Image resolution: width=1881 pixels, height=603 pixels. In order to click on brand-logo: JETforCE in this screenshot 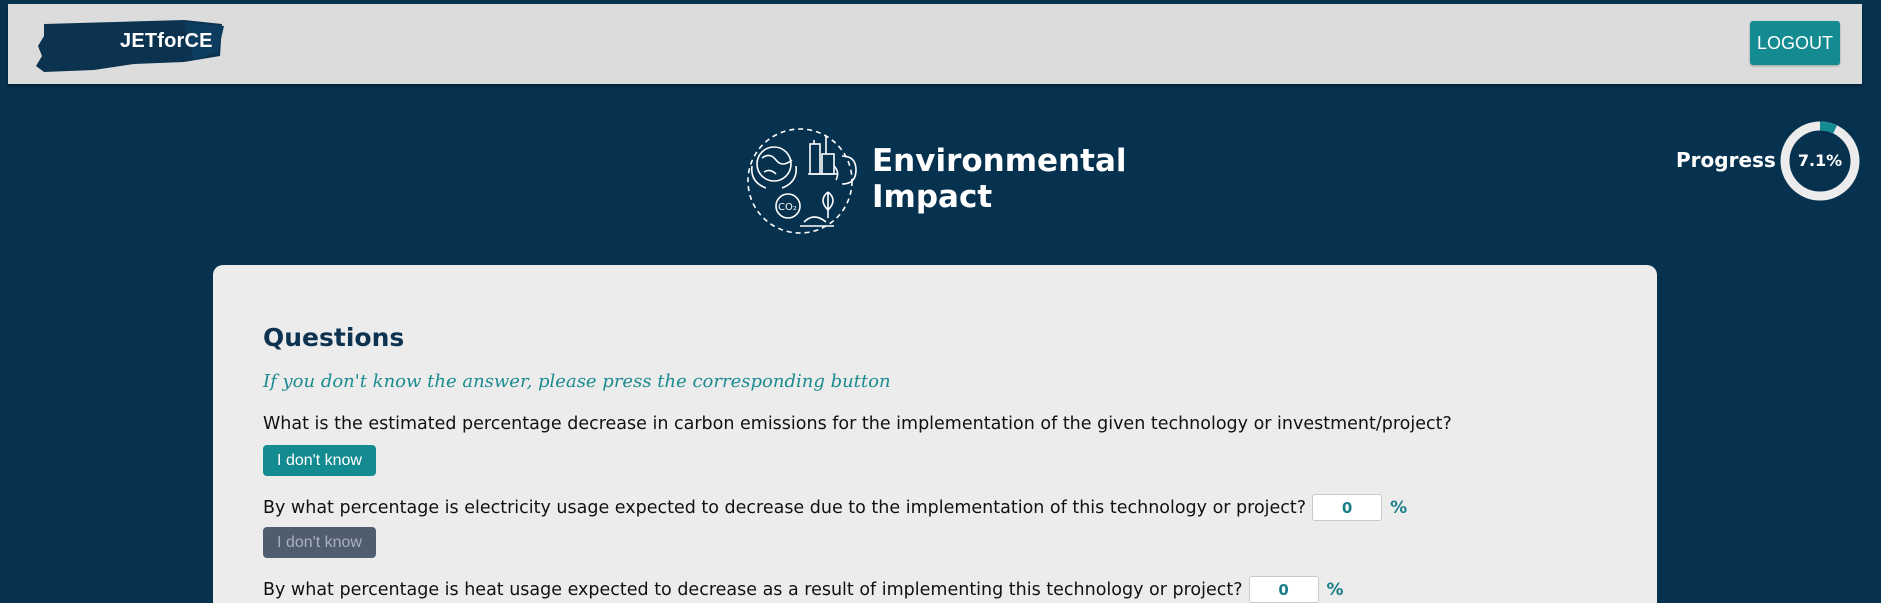, I will do `click(134, 47)`.